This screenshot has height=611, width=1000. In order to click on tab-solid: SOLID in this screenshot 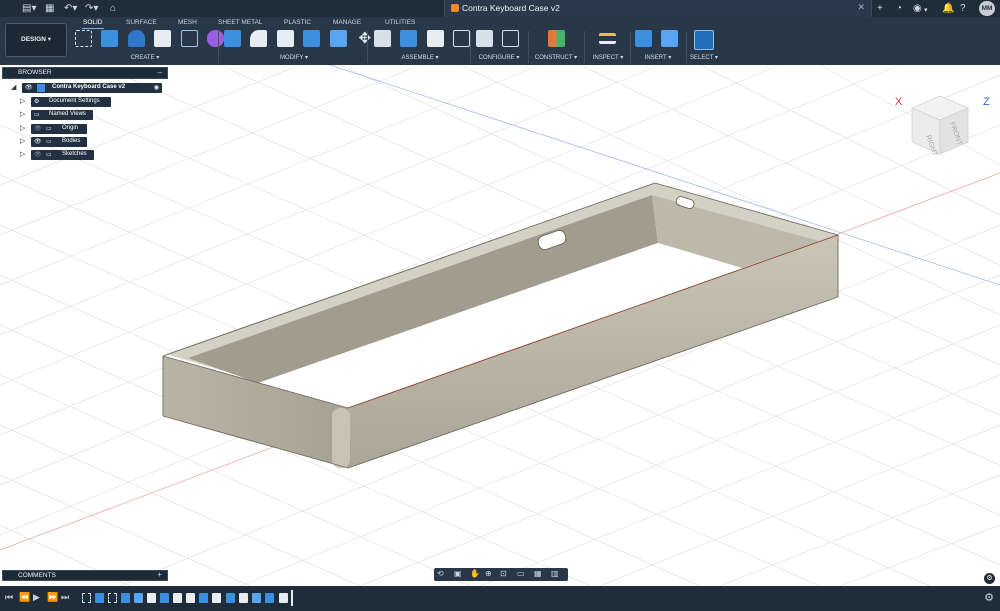, I will do `click(93, 22)`.